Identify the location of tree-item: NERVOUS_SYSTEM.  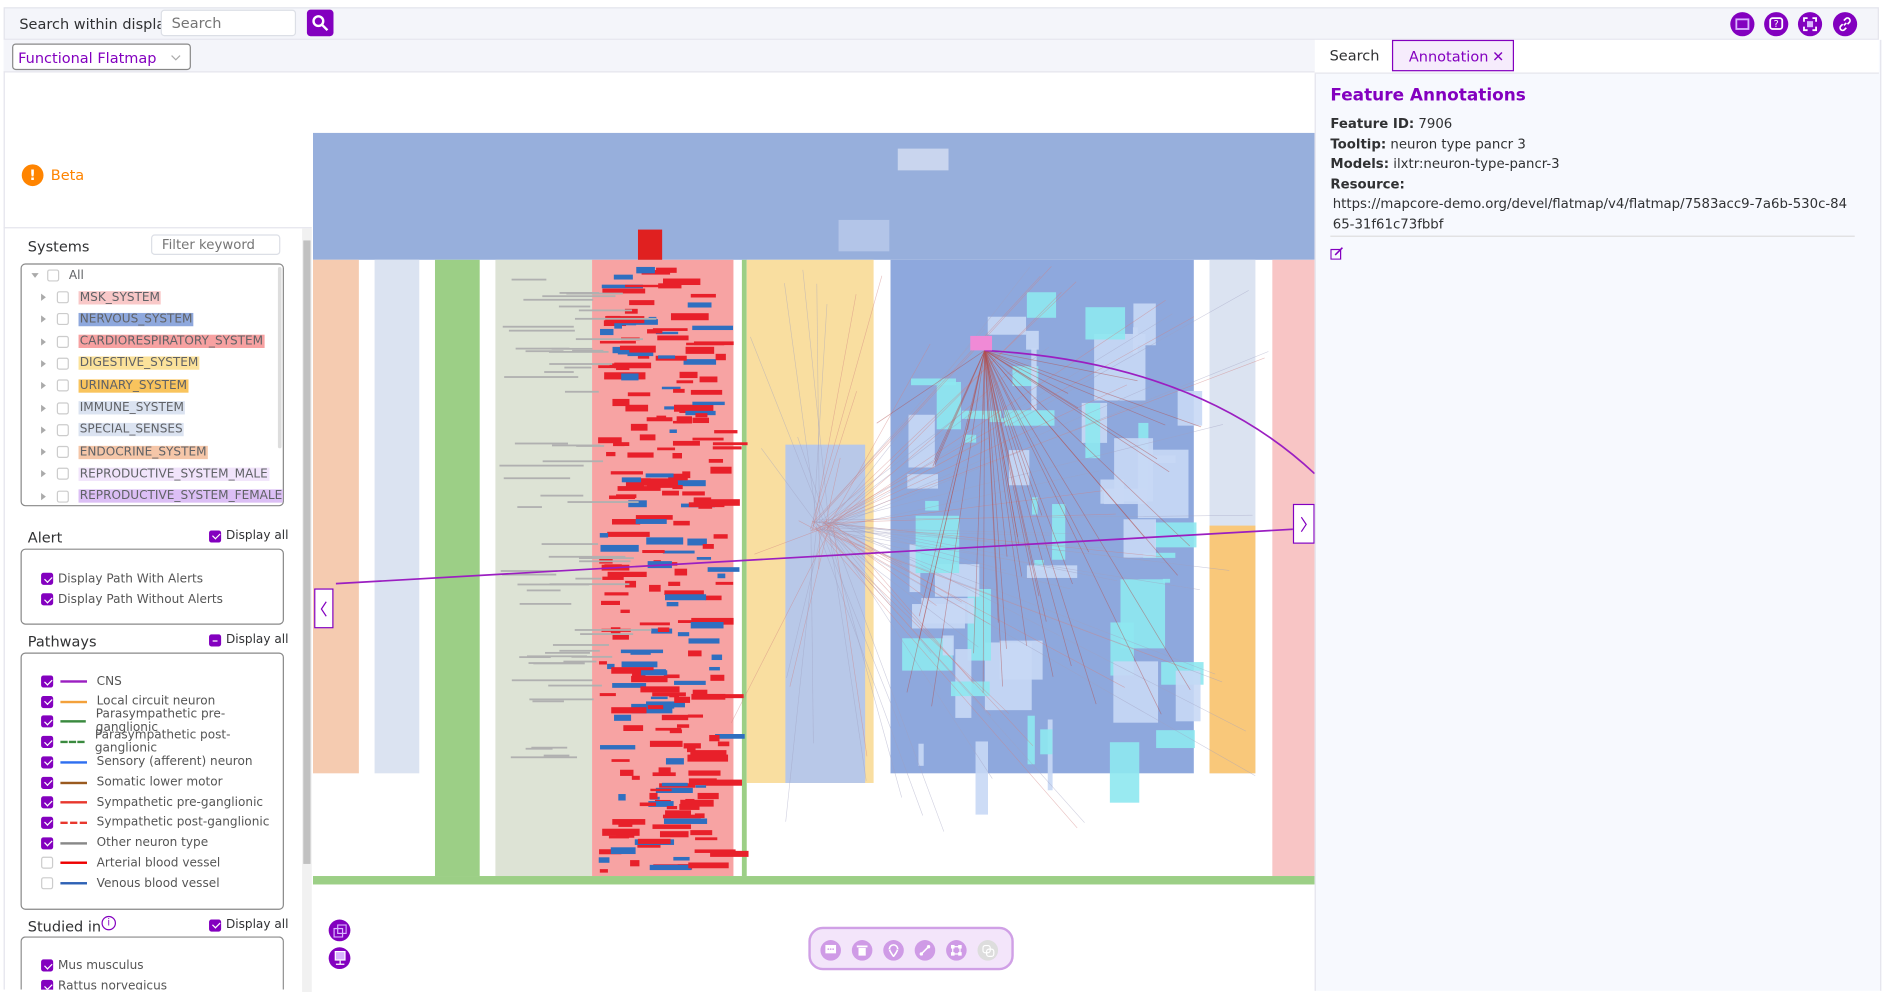
(117, 319).